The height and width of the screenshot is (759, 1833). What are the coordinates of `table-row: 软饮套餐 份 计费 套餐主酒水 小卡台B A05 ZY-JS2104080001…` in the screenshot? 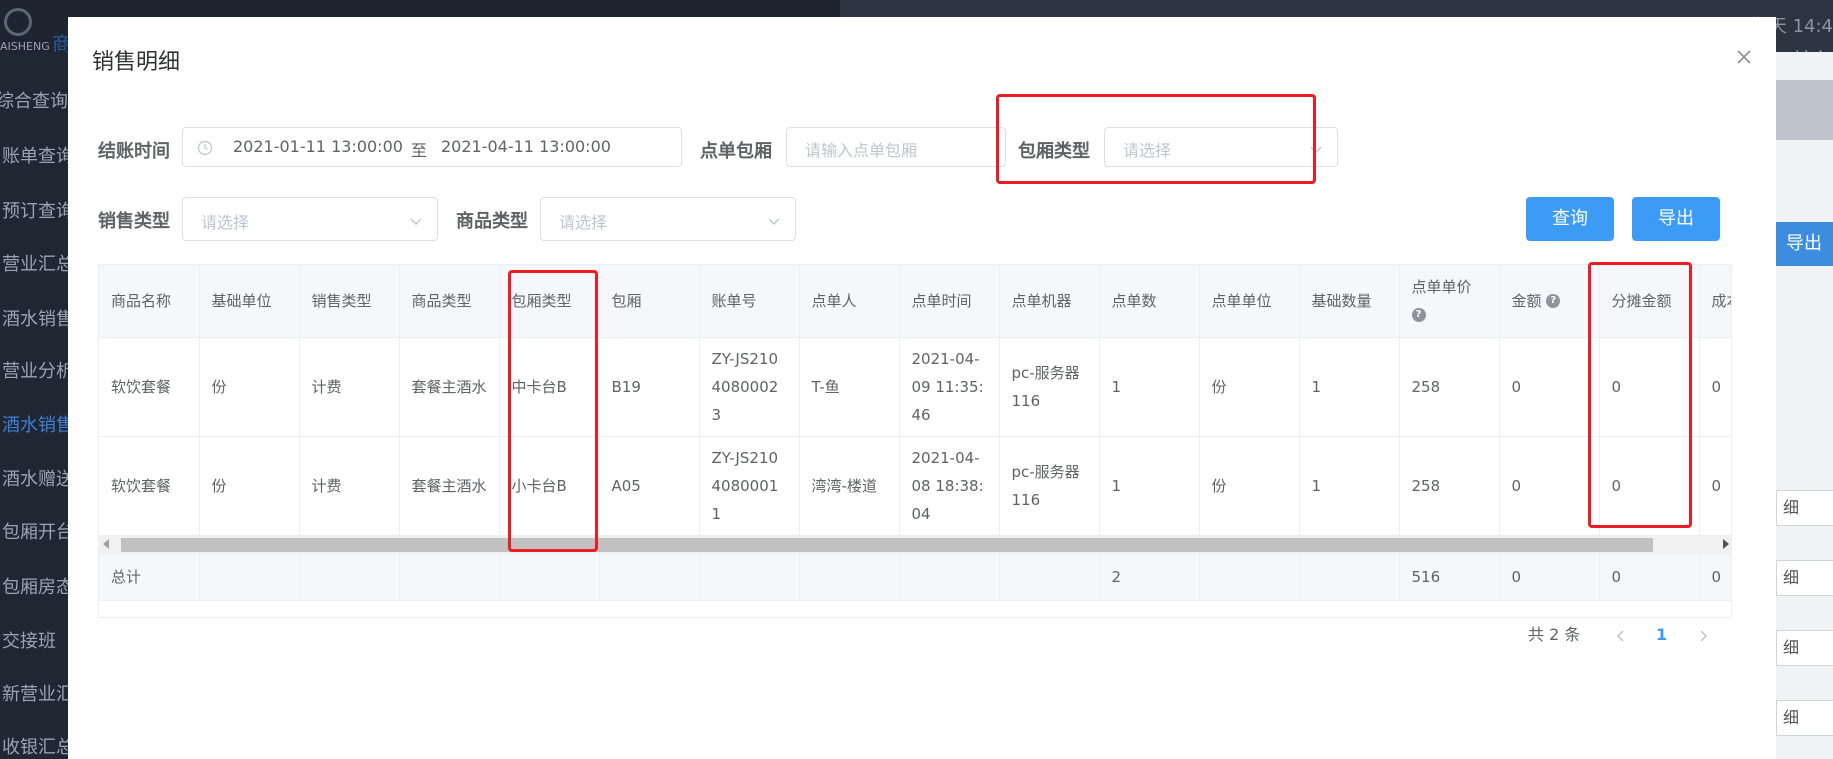 It's located at (915, 486).